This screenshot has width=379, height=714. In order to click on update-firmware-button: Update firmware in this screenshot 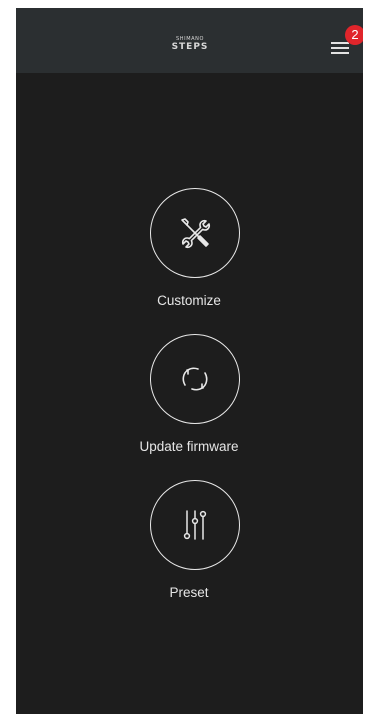, I will do `click(189, 399)`.